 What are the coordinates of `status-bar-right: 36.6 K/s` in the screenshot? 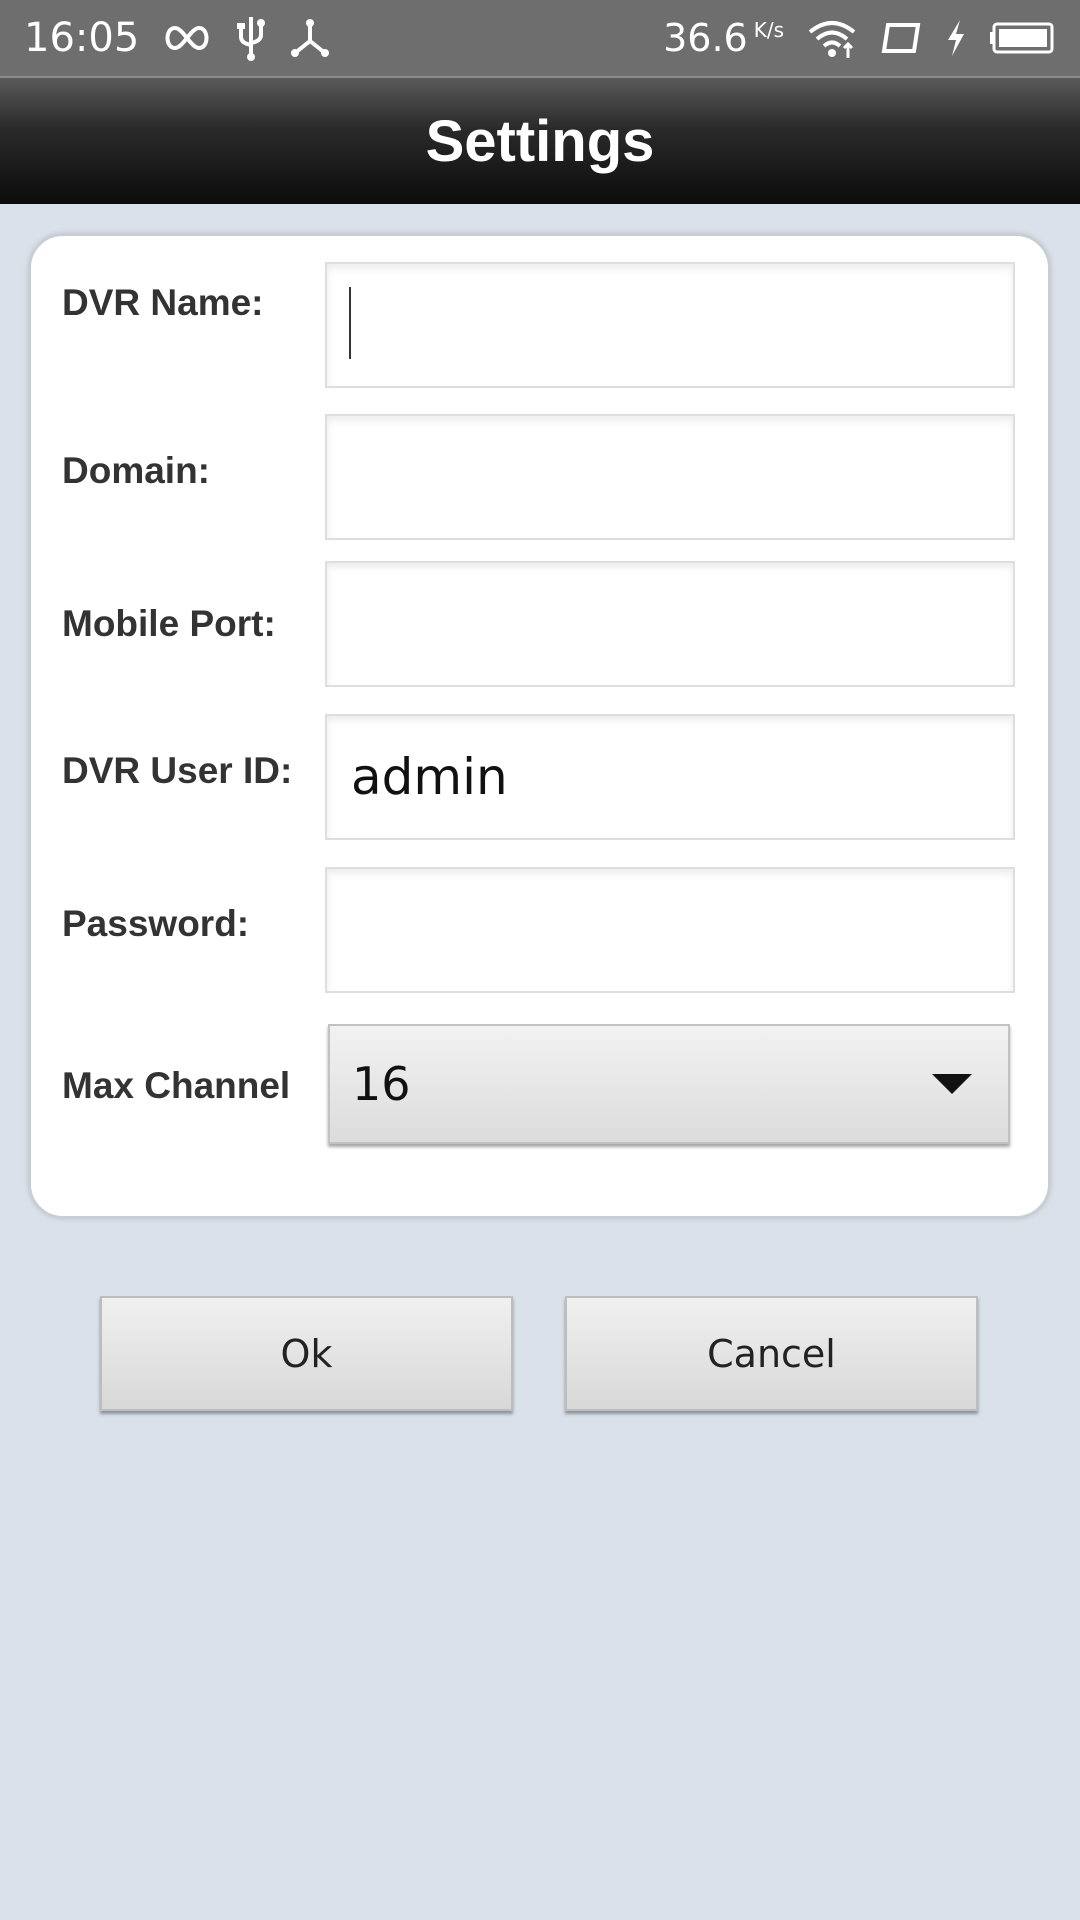 It's located at (859, 38).